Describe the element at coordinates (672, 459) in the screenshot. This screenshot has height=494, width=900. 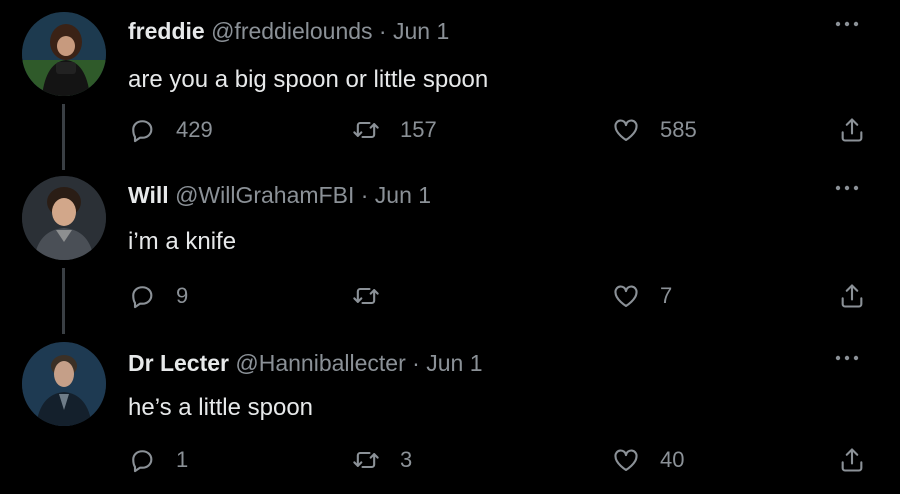
I see `like-count: 40` at that location.